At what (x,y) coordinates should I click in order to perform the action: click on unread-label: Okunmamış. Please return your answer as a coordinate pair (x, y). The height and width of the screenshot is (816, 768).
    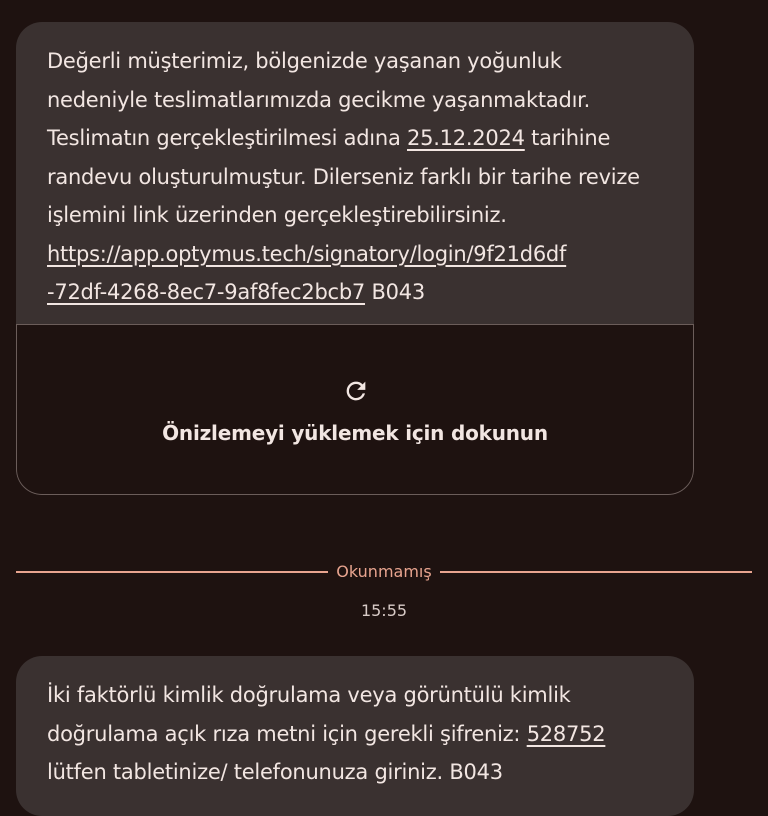
    Looking at the image, I should click on (384, 571).